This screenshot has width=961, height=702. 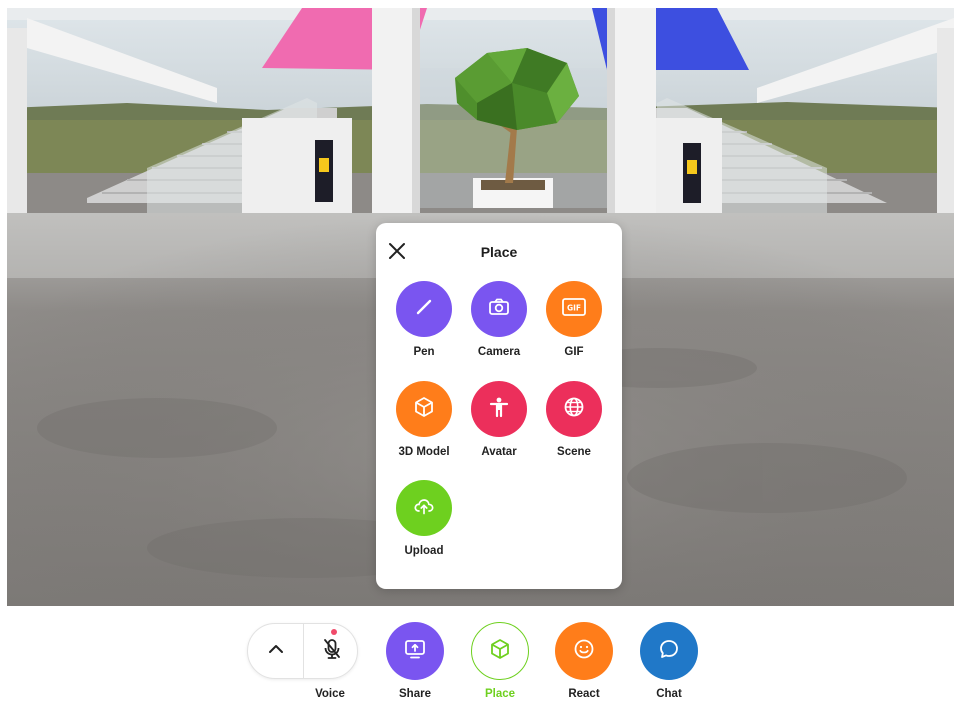 I want to click on chat-label: Chat, so click(x=669, y=694).